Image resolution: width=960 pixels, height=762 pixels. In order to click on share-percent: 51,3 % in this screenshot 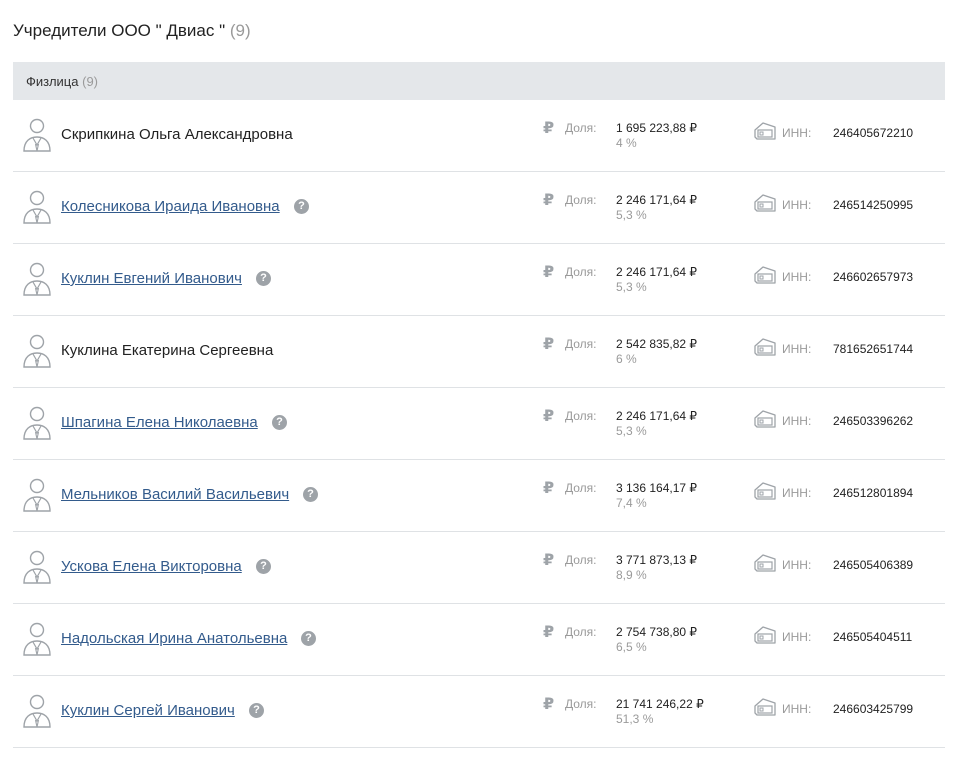, I will do `click(635, 719)`.